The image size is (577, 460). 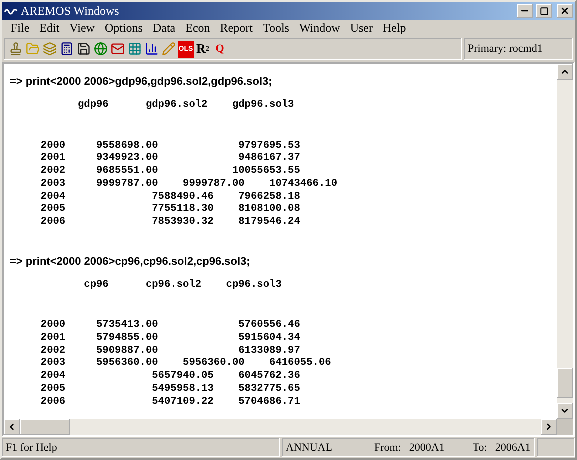 What do you see at coordinates (525, 11) in the screenshot?
I see `minimize-button` at bounding box center [525, 11].